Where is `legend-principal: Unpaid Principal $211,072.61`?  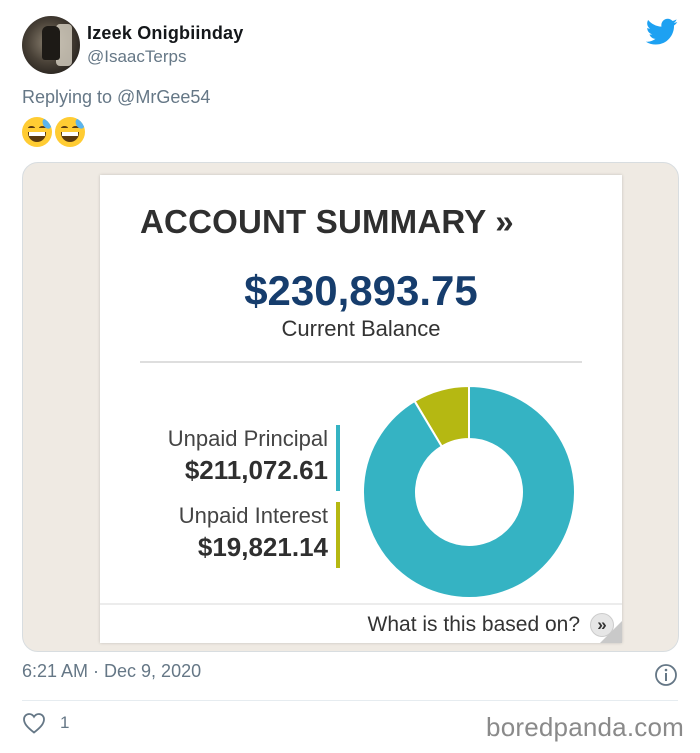 legend-principal: Unpaid Principal $211,072.61 is located at coordinates (253, 458).